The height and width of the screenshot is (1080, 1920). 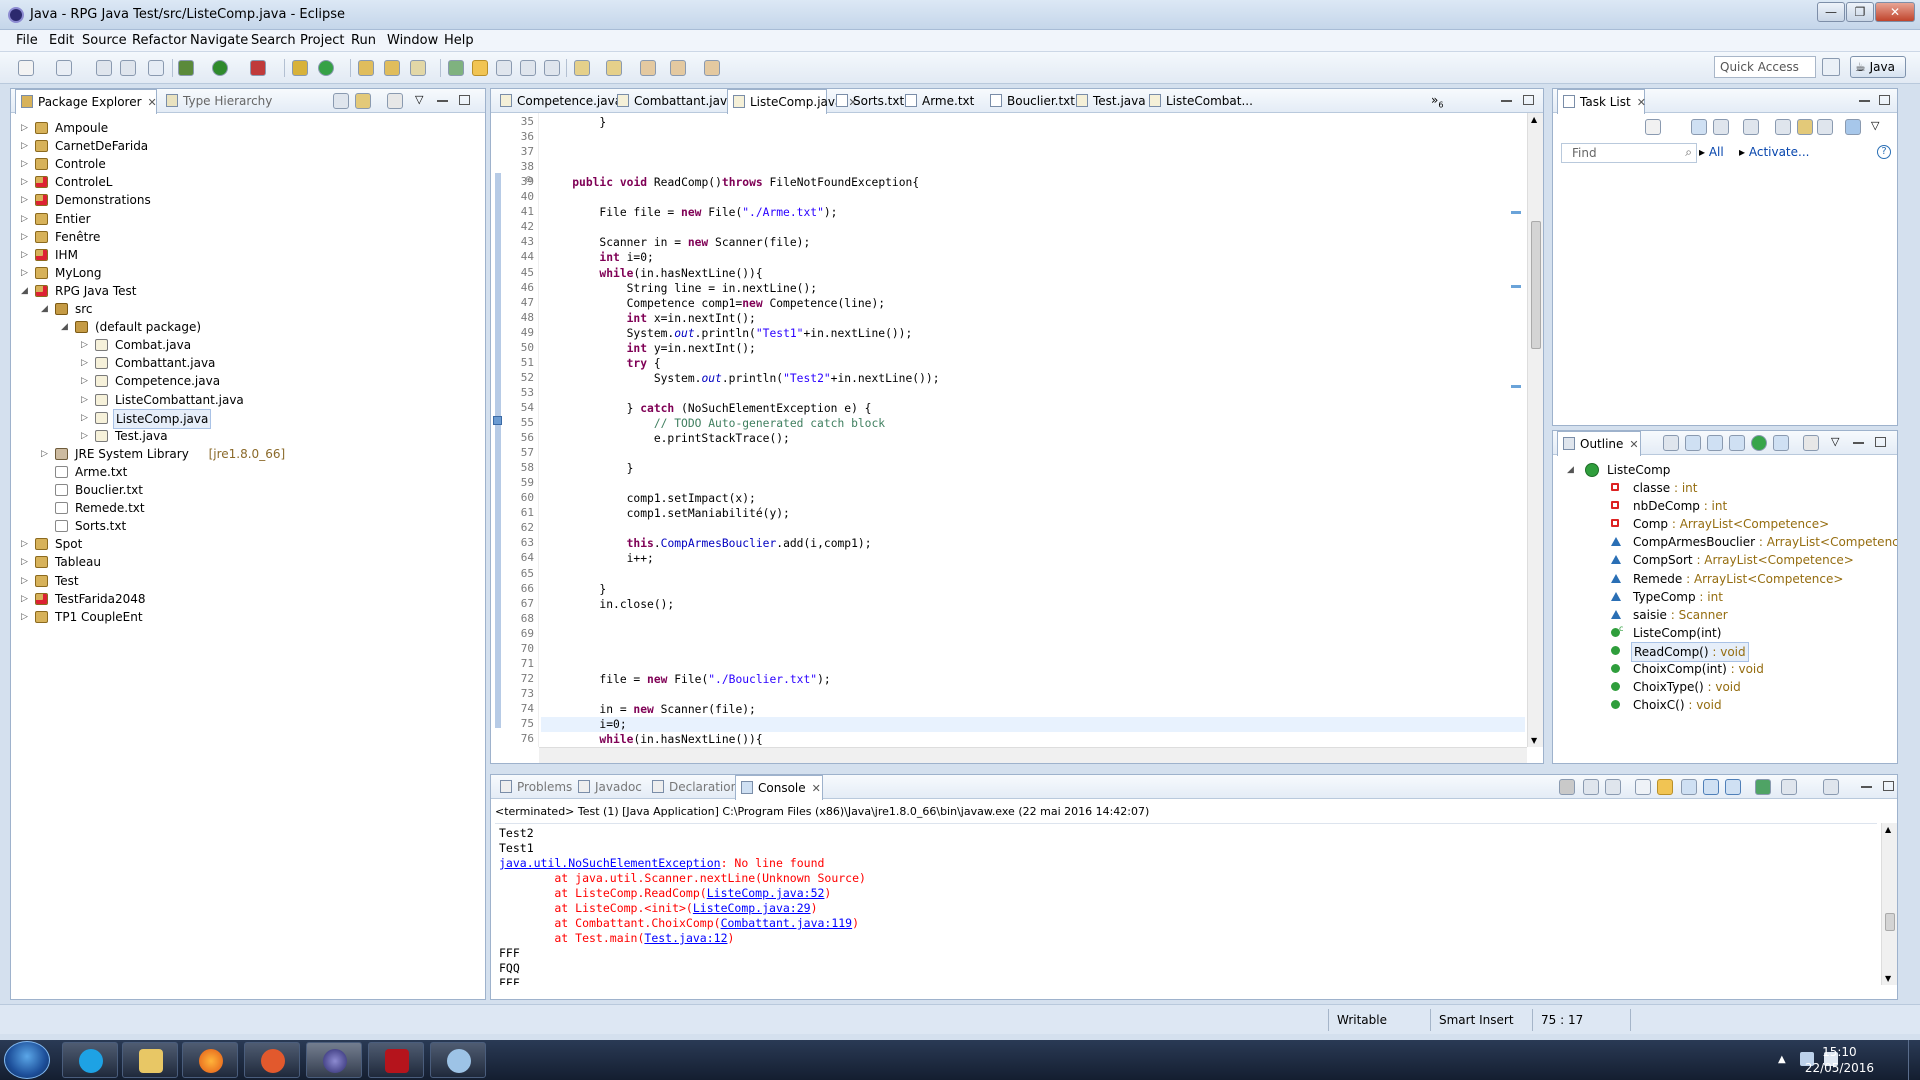 What do you see at coordinates (44, 309) in the screenshot?
I see `expanded-arrow-icon: ◢` at bounding box center [44, 309].